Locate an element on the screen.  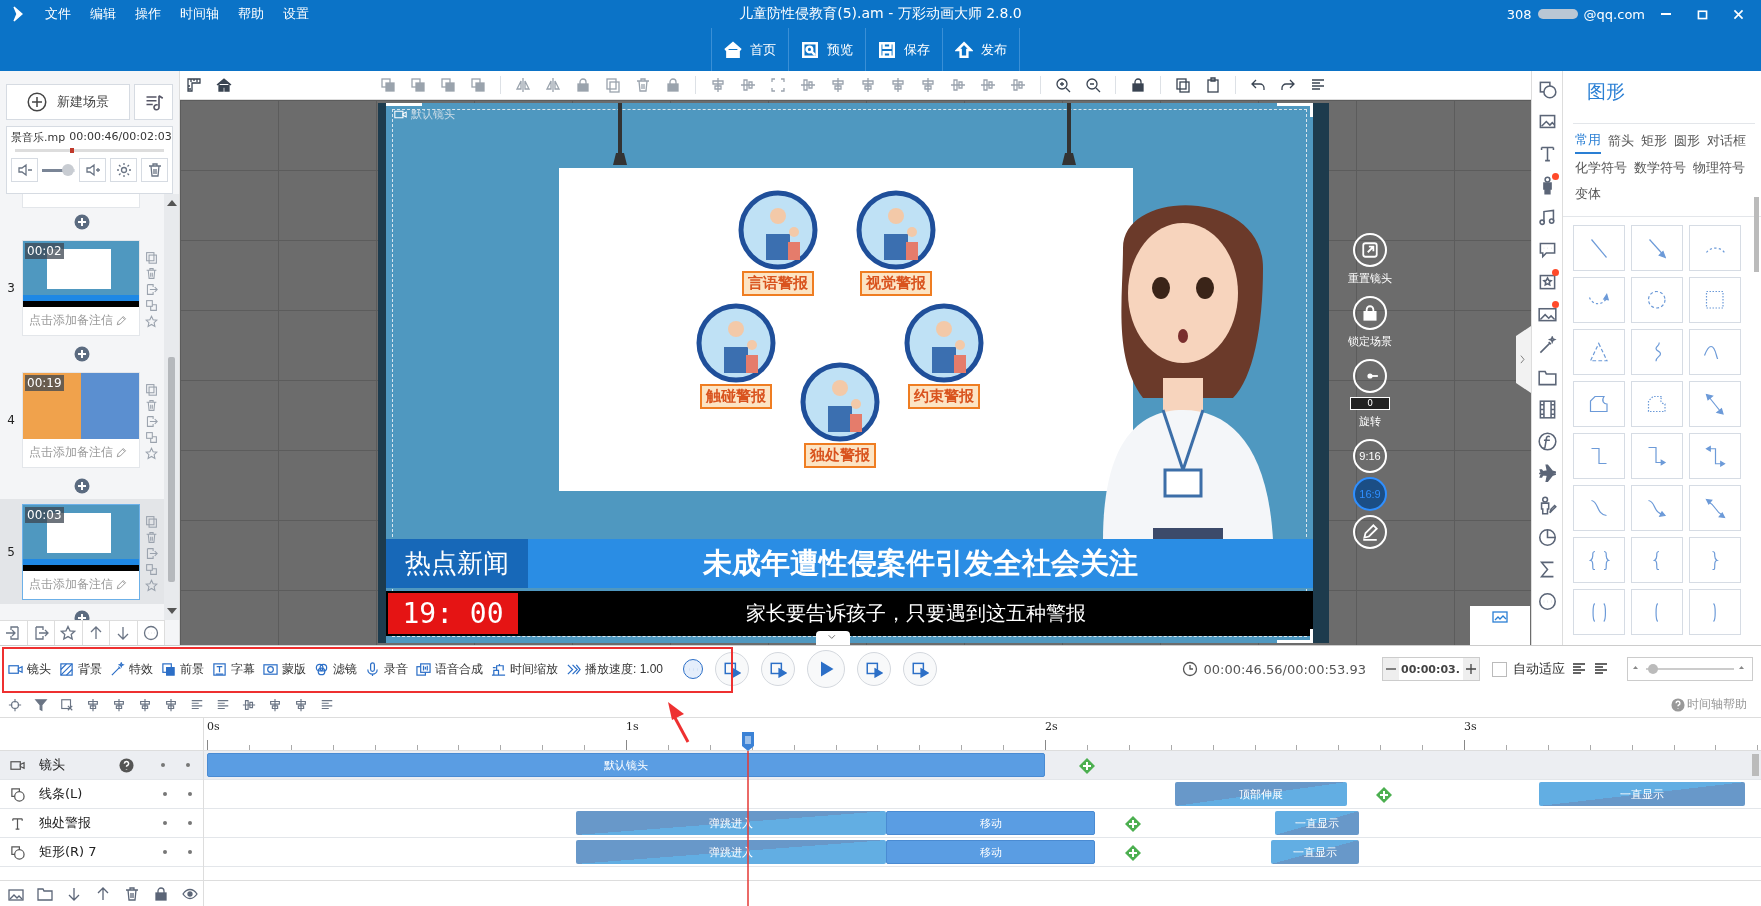
music-file-name: 景音乐.mp is located at coordinates (38, 137).